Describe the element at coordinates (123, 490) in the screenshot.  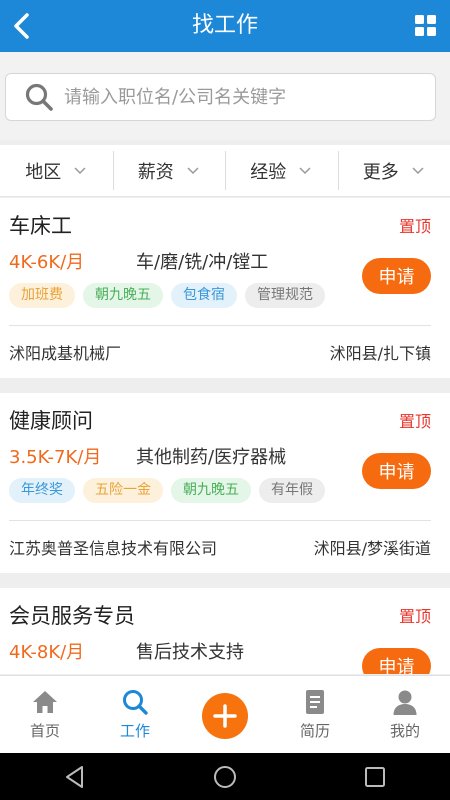
I see `job-tag: 五险一金` at that location.